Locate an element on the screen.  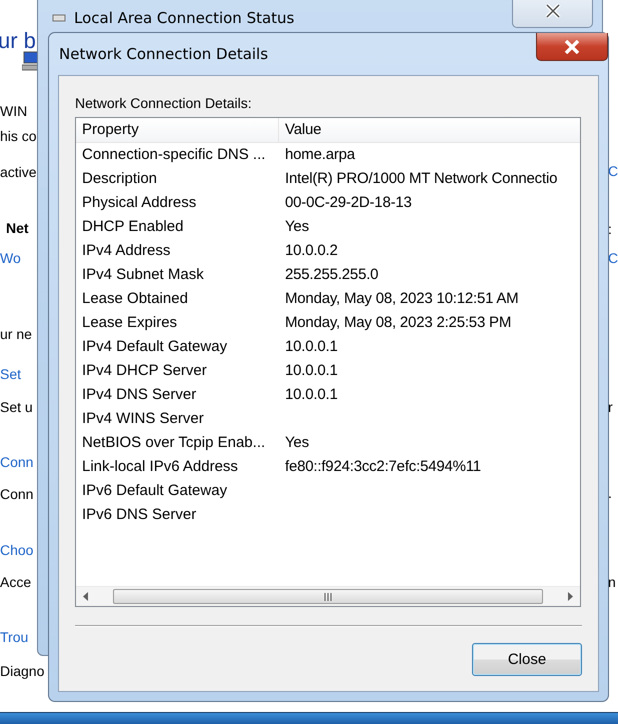
page-text: Net is located at coordinates (17, 228).